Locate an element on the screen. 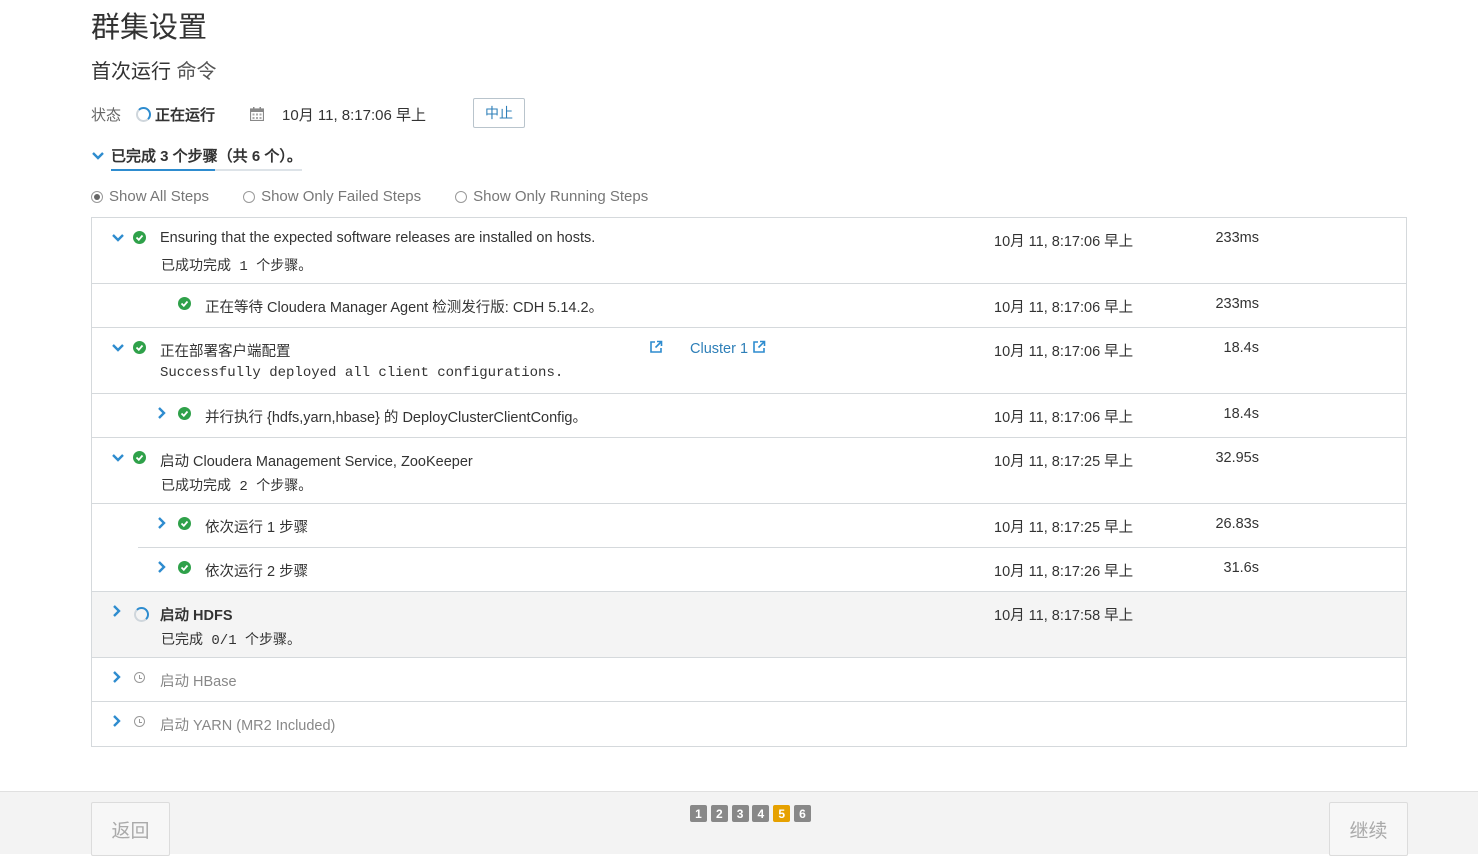 This screenshot has width=1478, height=856. cluster-link: Cluster 1 is located at coordinates (728, 348).